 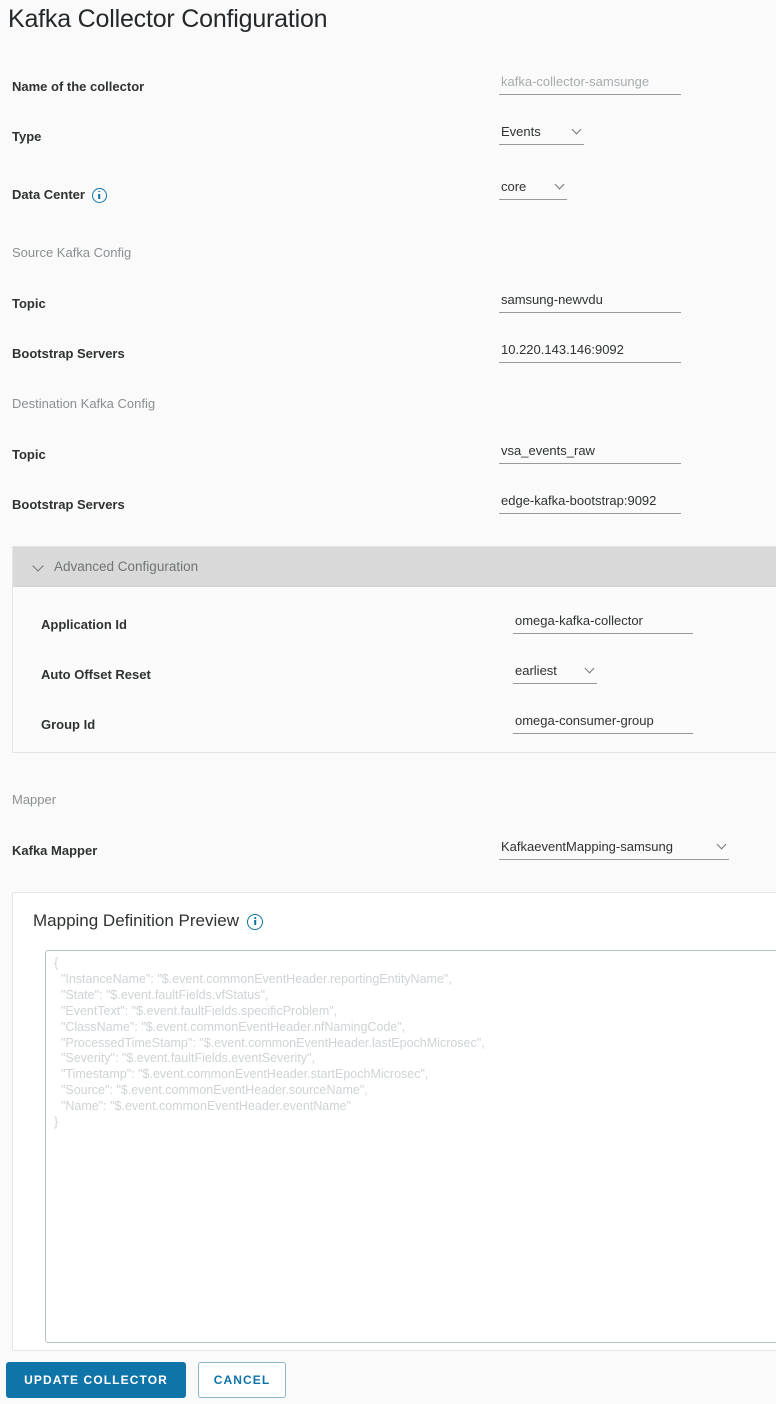 I want to click on mapping-definition-preview-title-text: Mapping Definition Preview, so click(x=136, y=920).